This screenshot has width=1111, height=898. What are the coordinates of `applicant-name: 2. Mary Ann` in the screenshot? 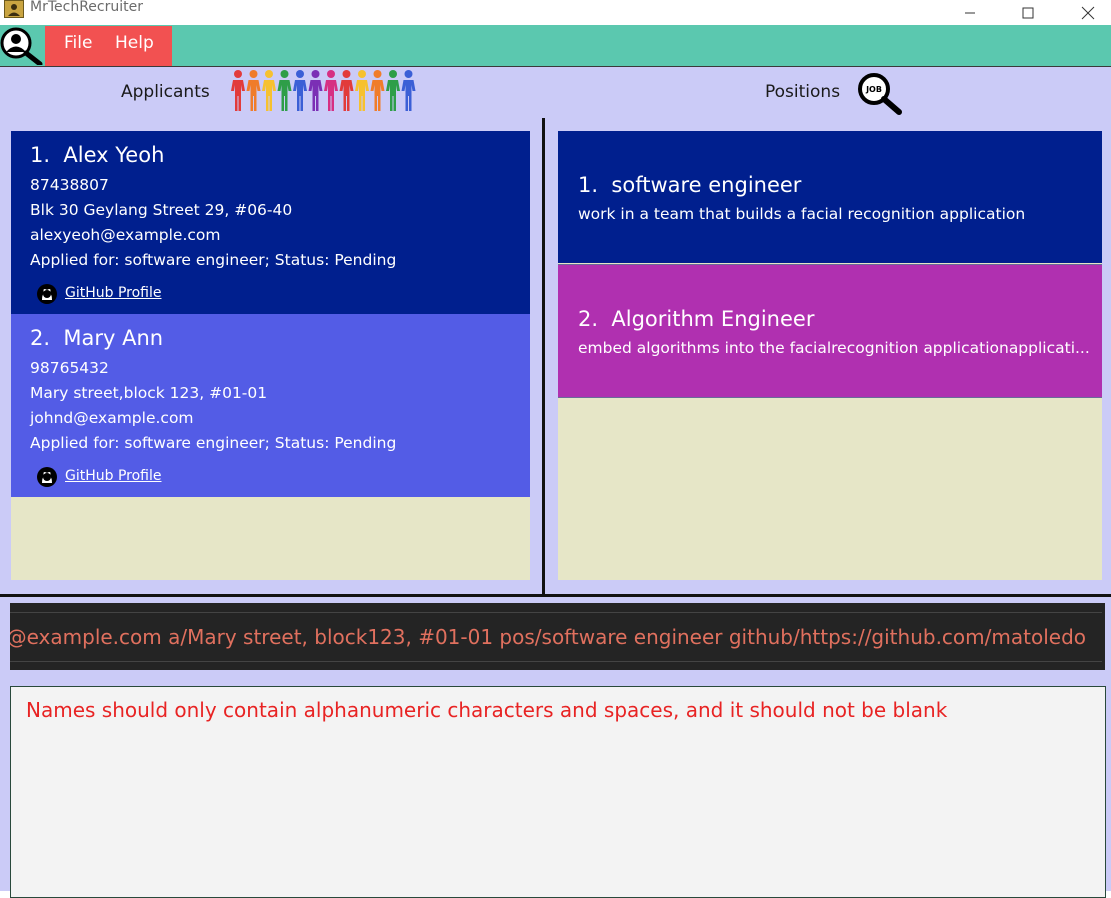 It's located at (97, 338).